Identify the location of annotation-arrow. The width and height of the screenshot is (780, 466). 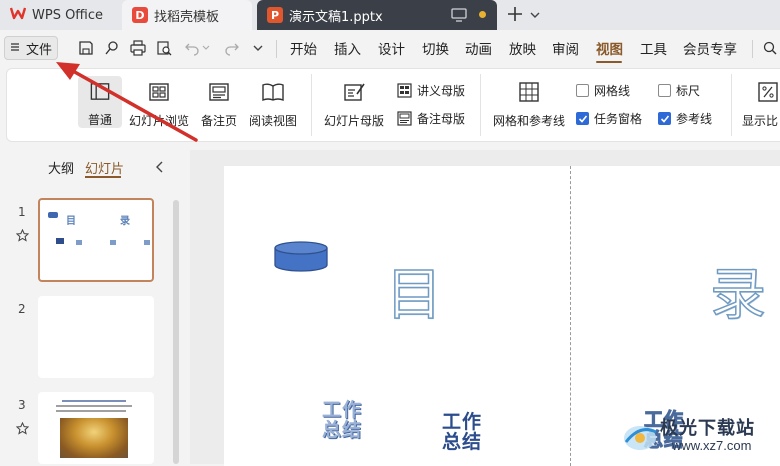
(127, 102).